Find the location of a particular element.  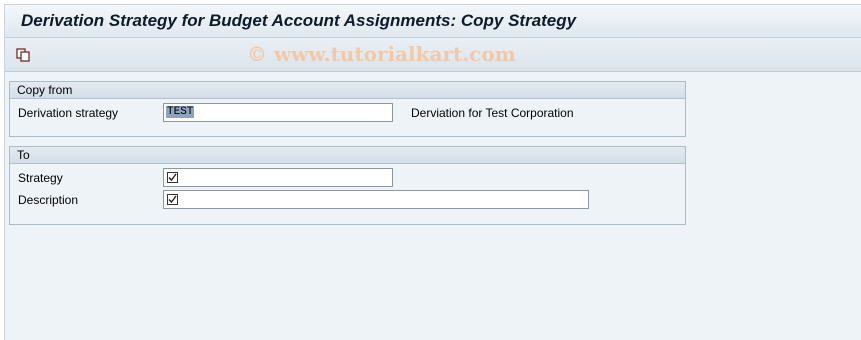

strategy-input is located at coordinates (278, 177).